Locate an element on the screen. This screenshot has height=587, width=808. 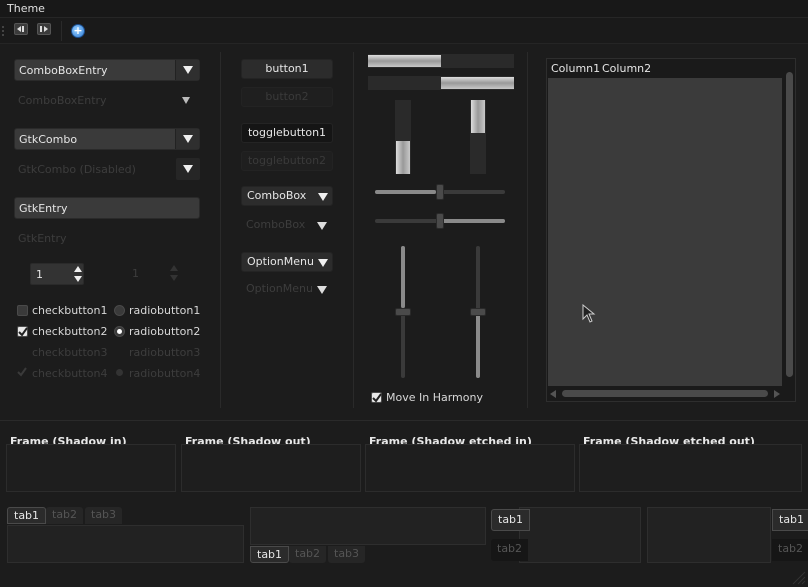
togglebutton2: togglebutton2 is located at coordinates (287, 161).